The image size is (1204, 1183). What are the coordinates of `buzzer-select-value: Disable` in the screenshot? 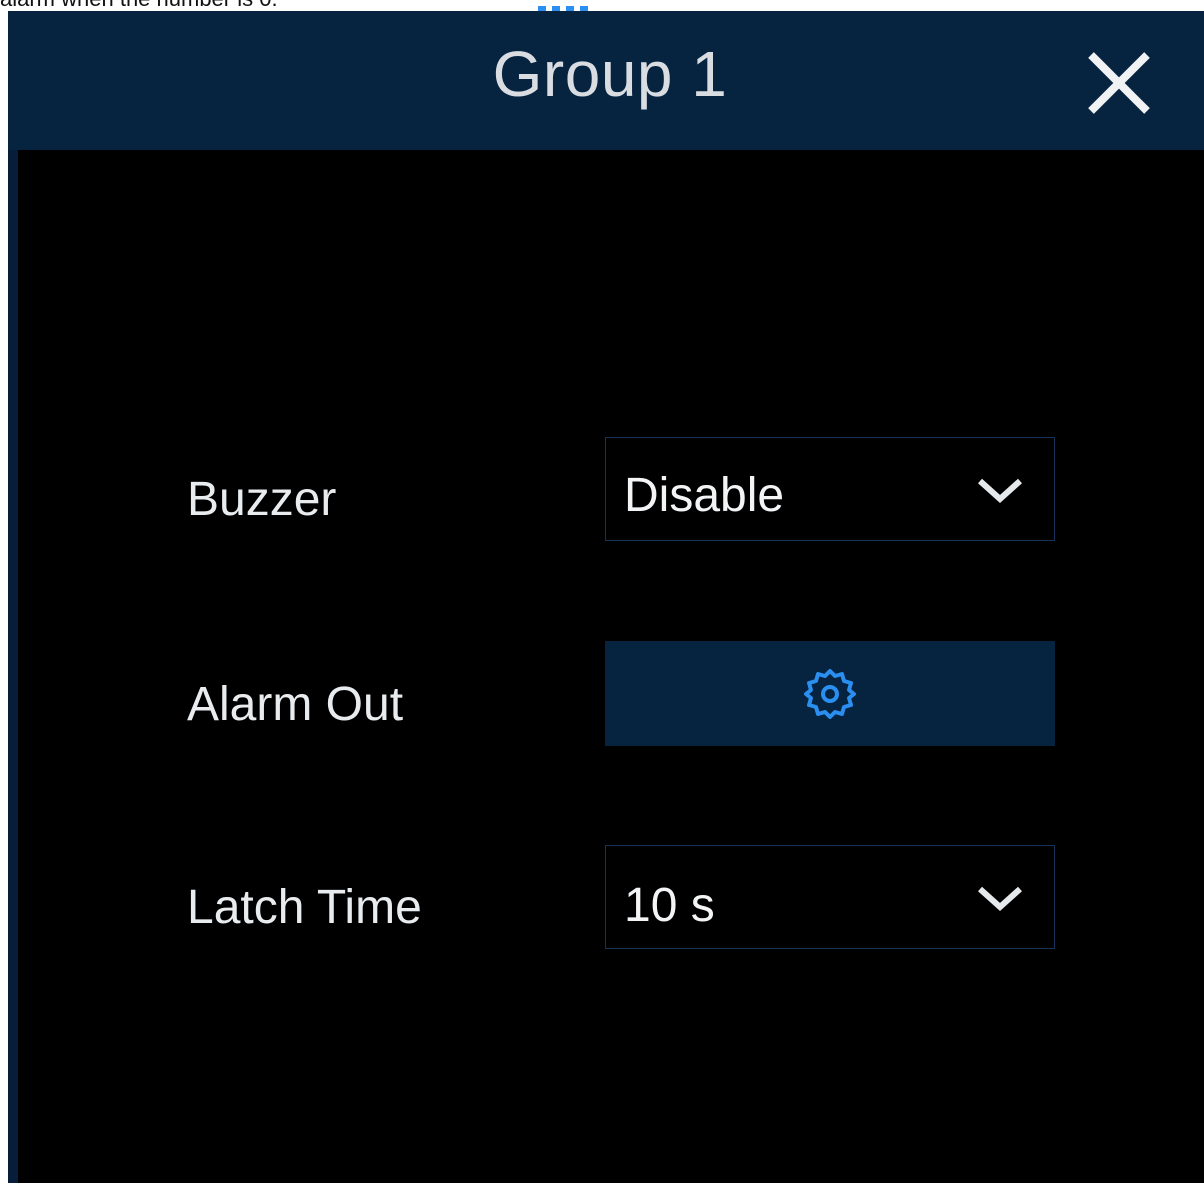 It's located at (704, 495).